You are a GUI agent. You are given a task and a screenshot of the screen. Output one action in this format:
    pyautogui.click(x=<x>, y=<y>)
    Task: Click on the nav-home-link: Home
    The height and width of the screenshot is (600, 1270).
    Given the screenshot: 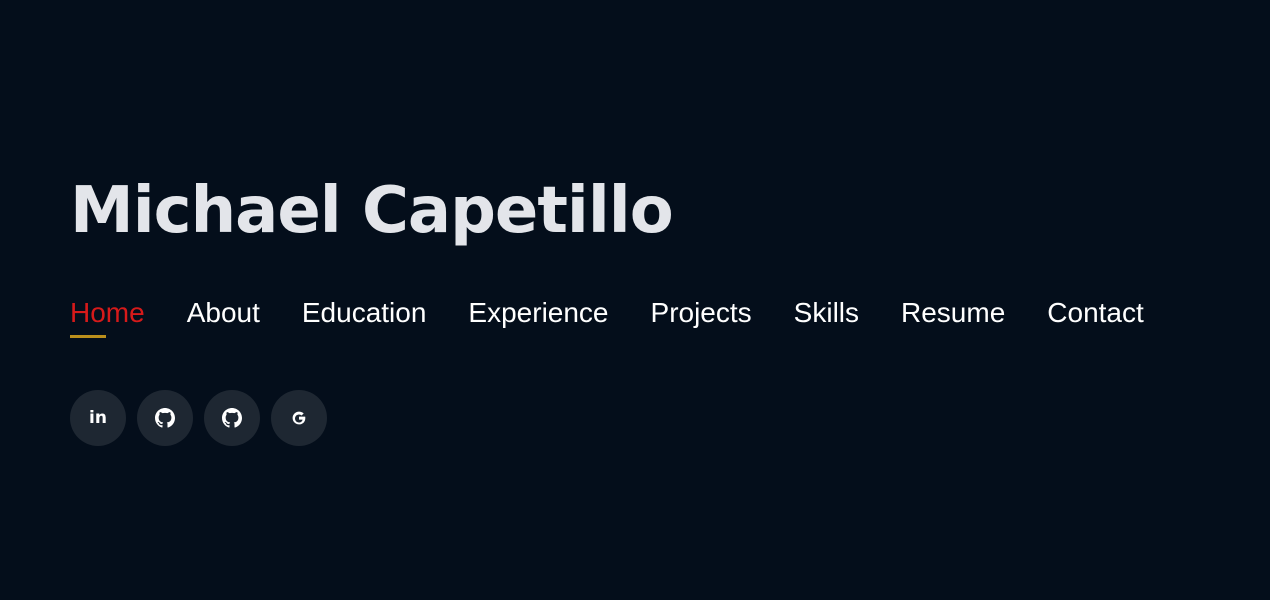 What is the action you would take?
    pyautogui.click(x=107, y=317)
    